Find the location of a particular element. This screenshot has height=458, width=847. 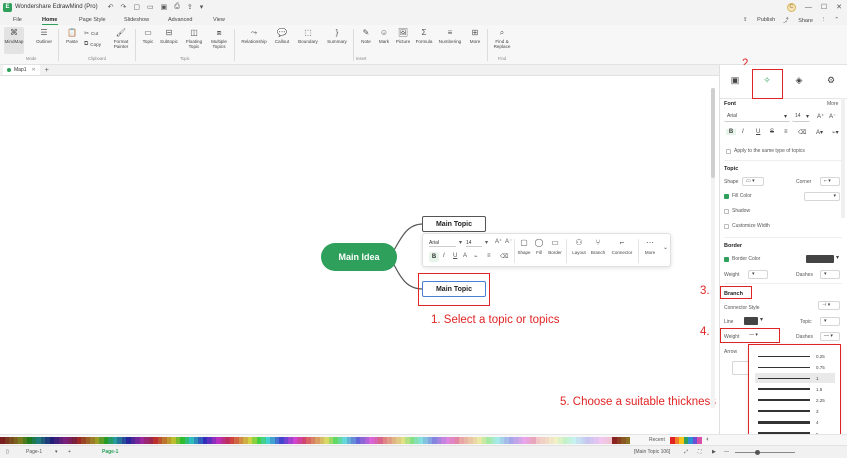

add-tab-button: + is located at coordinates (47, 70).